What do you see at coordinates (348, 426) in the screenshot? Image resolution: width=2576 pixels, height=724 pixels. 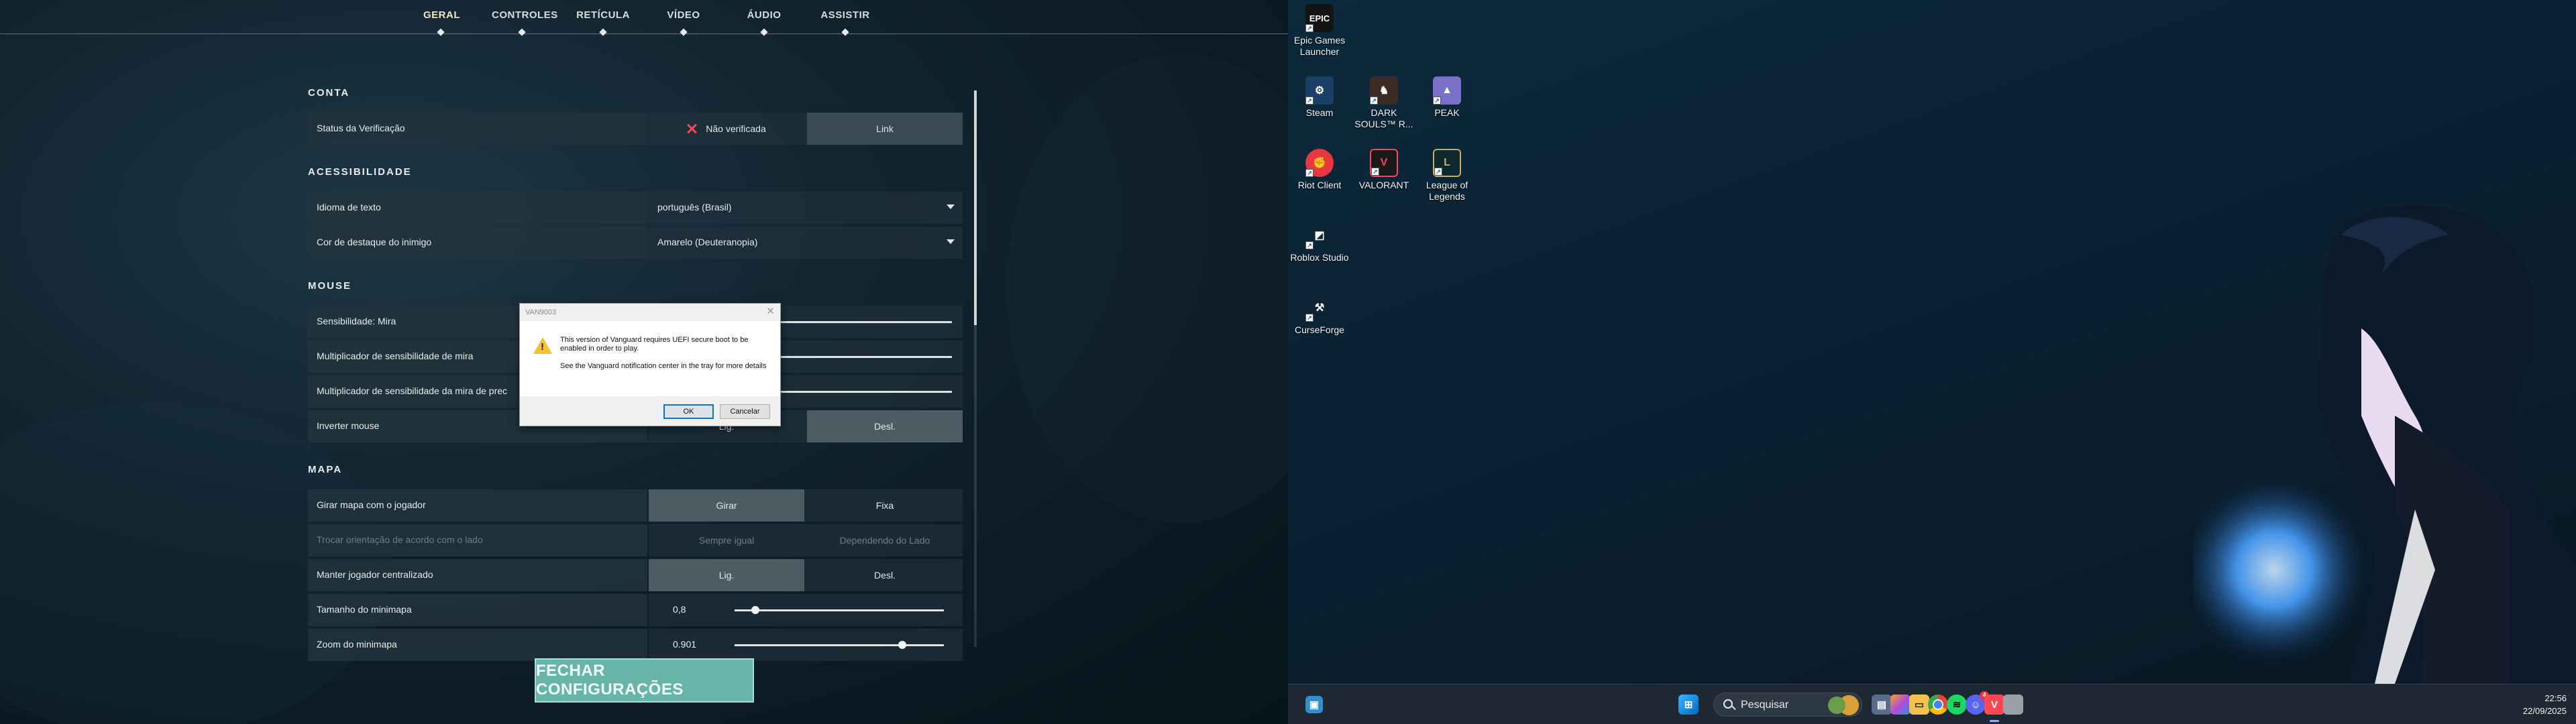 I see `setting-label: Inverter mouse` at bounding box center [348, 426].